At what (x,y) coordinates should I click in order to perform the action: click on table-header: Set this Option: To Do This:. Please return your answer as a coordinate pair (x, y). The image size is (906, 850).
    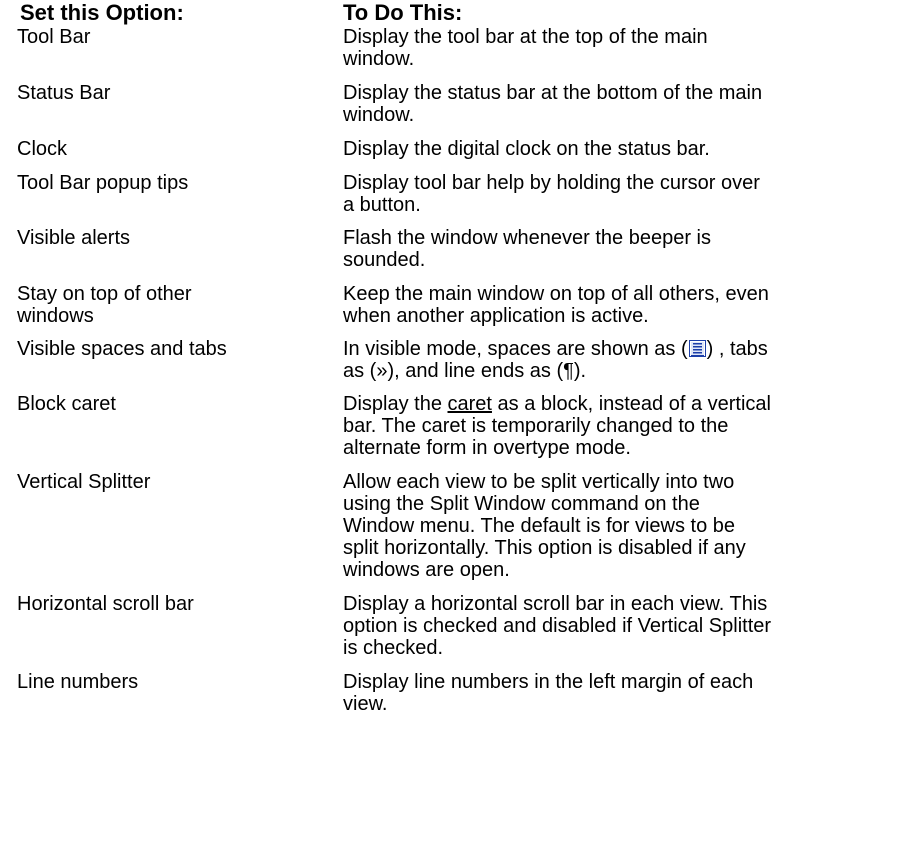
    Looking at the image, I should click on (457, 13).